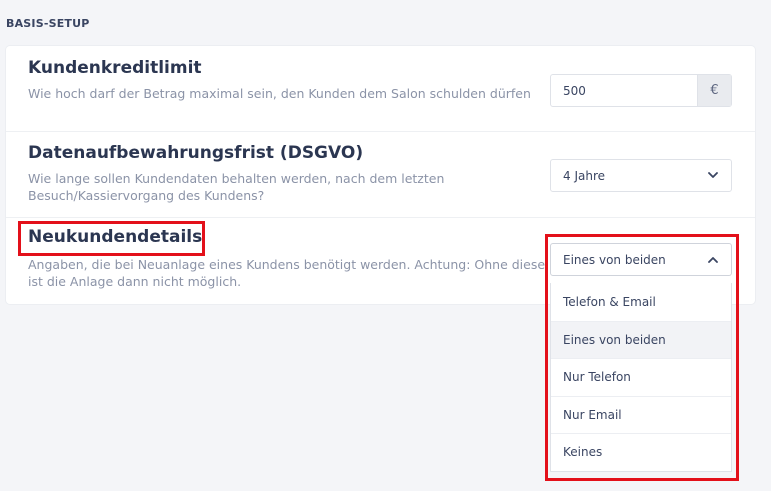  What do you see at coordinates (641, 414) in the screenshot?
I see `dropdown-option-nur-email: Nur Email` at bounding box center [641, 414].